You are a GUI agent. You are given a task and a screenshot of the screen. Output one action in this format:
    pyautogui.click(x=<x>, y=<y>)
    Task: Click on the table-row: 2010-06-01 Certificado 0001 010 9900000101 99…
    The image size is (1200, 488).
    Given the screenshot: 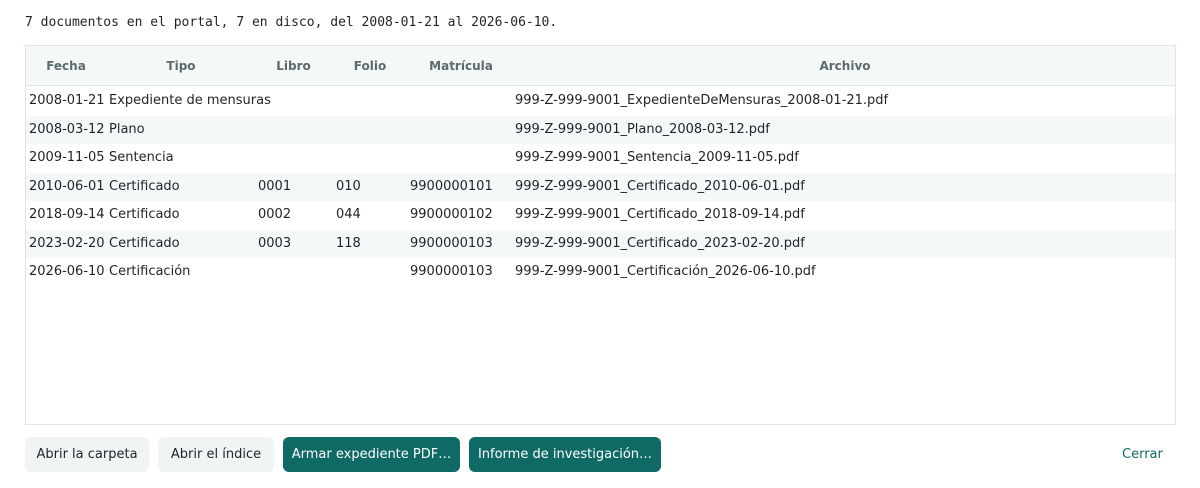 What is the action you would take?
    pyautogui.click(x=600, y=186)
    